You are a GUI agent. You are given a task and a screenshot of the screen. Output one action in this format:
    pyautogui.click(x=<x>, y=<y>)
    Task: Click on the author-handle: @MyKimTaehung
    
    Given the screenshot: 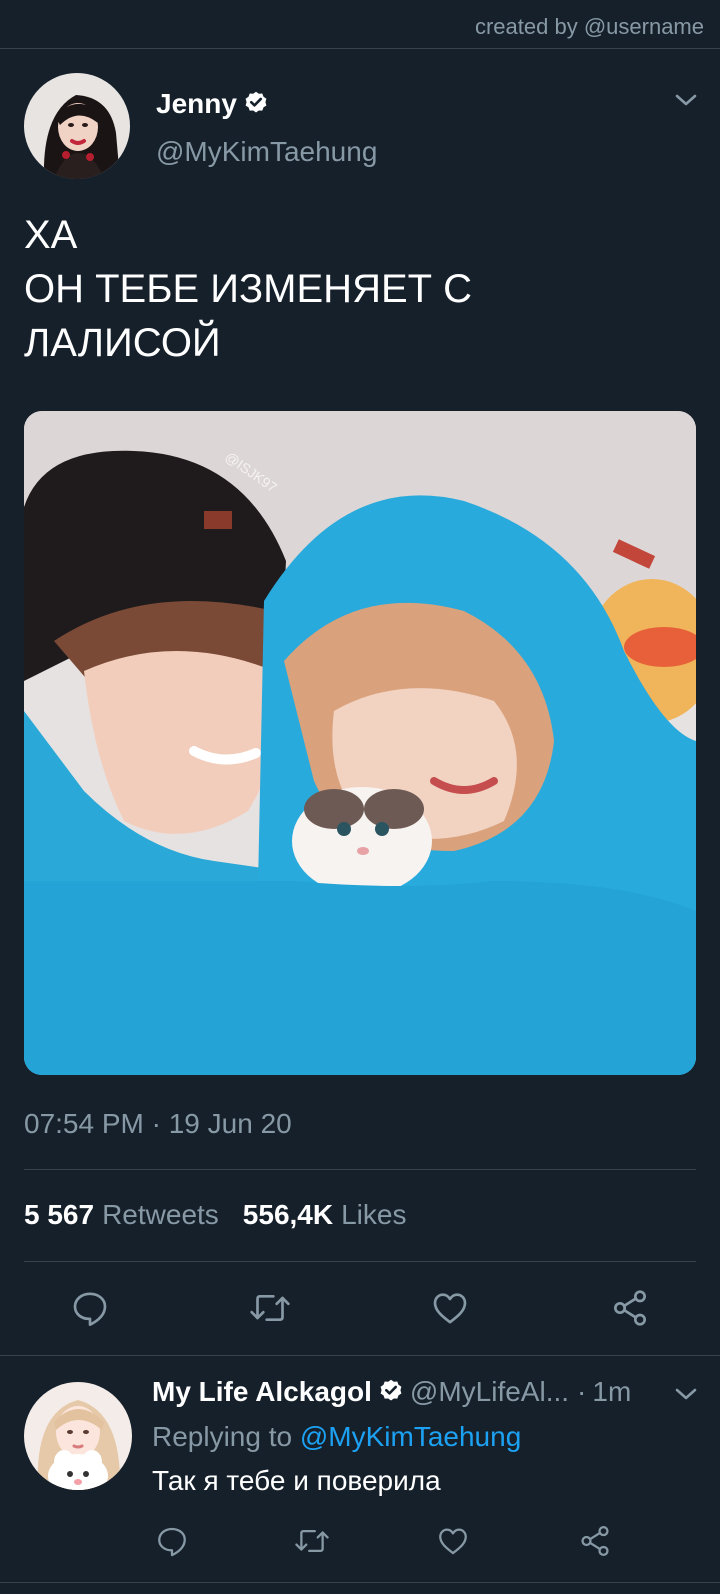 What is the action you would take?
    pyautogui.click(x=266, y=152)
    